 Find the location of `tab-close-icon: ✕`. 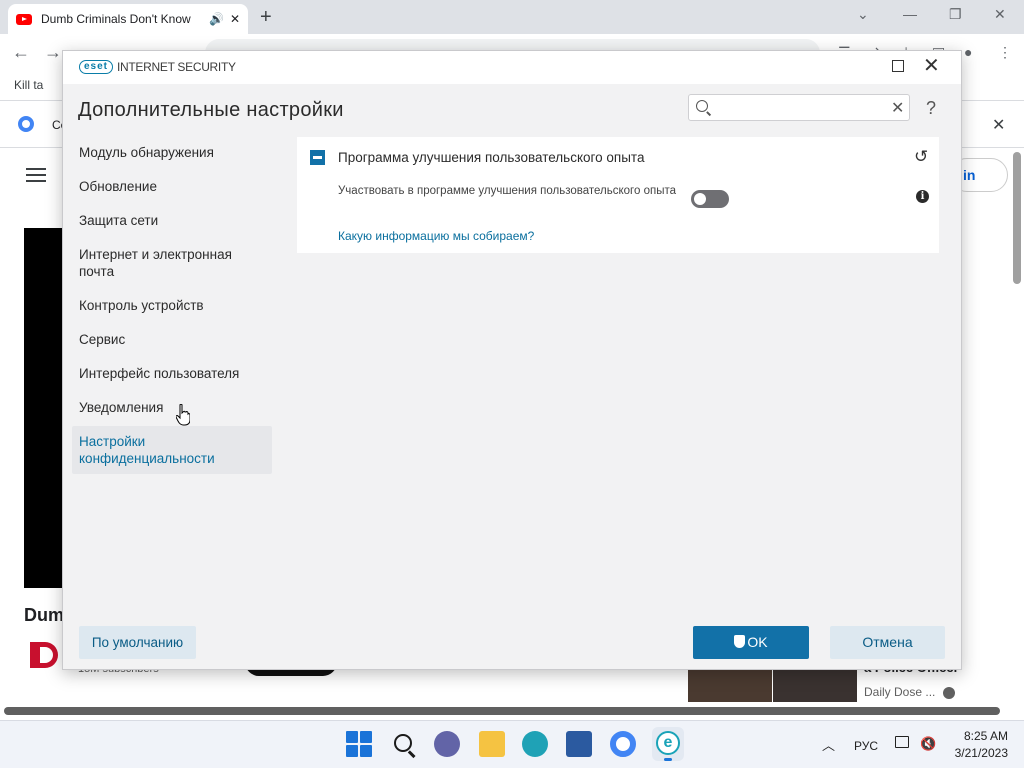

tab-close-icon: ✕ is located at coordinates (235, 19).